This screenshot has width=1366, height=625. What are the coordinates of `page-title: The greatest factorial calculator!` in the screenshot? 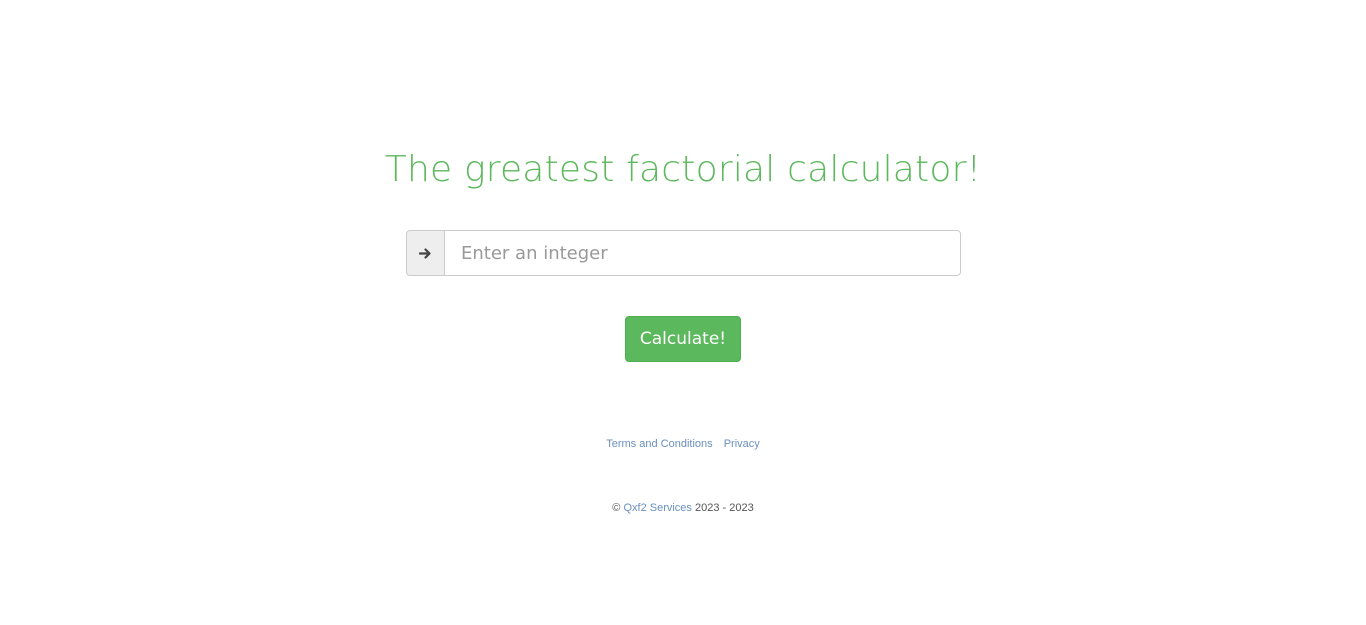 It's located at (683, 169).